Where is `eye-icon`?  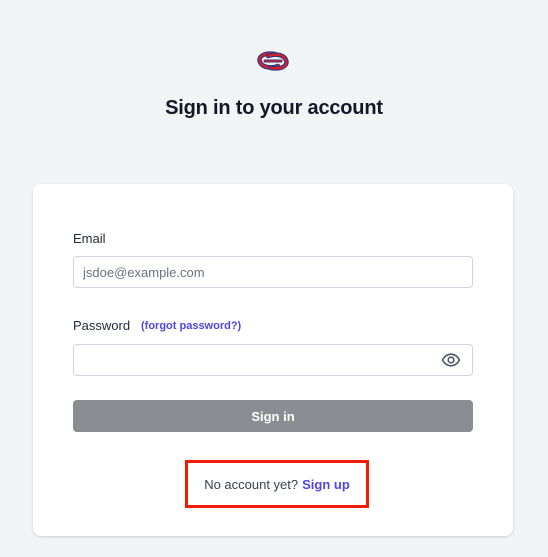 eye-icon is located at coordinates (451, 360).